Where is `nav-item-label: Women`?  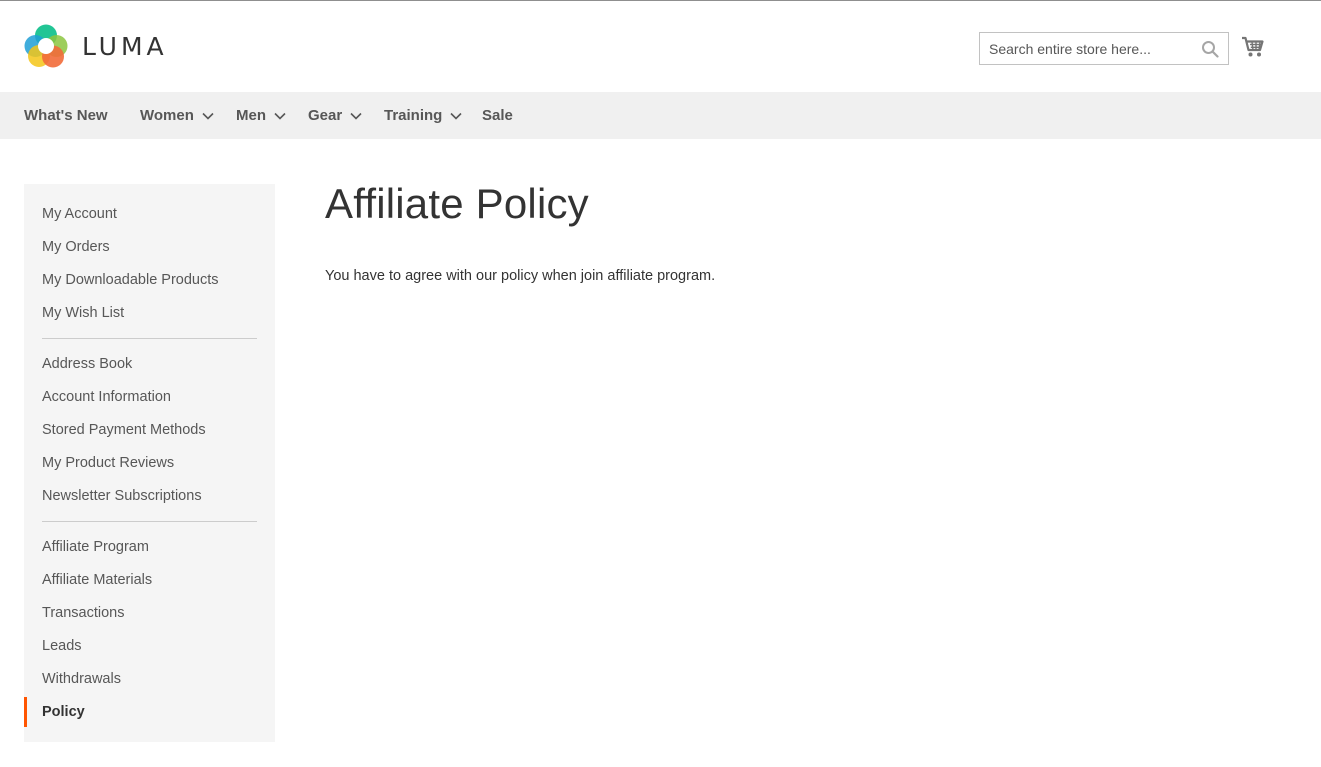
nav-item-label: Women is located at coordinates (167, 115).